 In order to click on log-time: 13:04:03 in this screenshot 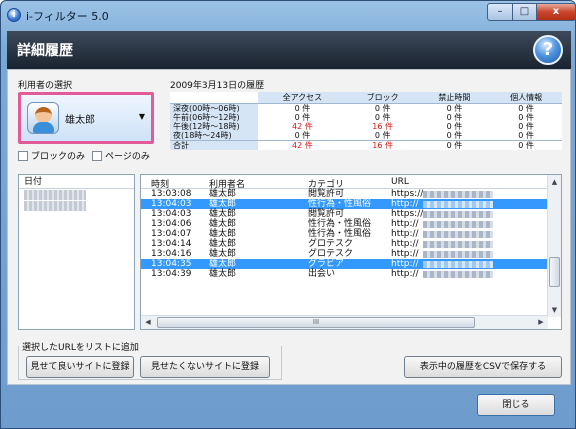, I will do `click(171, 214)`.